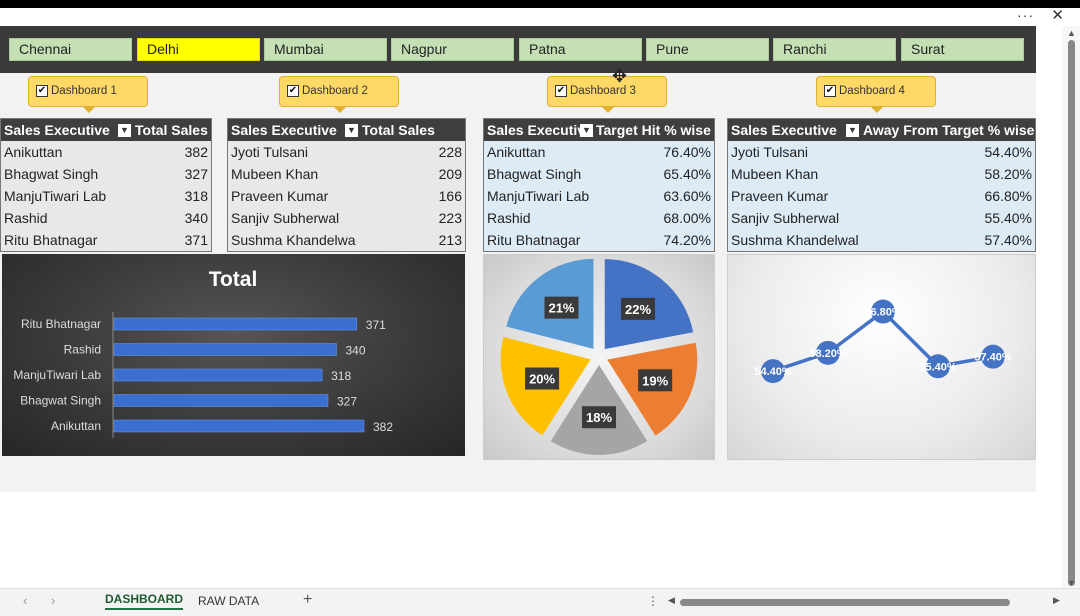 The height and width of the screenshot is (616, 1080). I want to click on table-row: Bhagwat Singh 65.40%, so click(599, 174).